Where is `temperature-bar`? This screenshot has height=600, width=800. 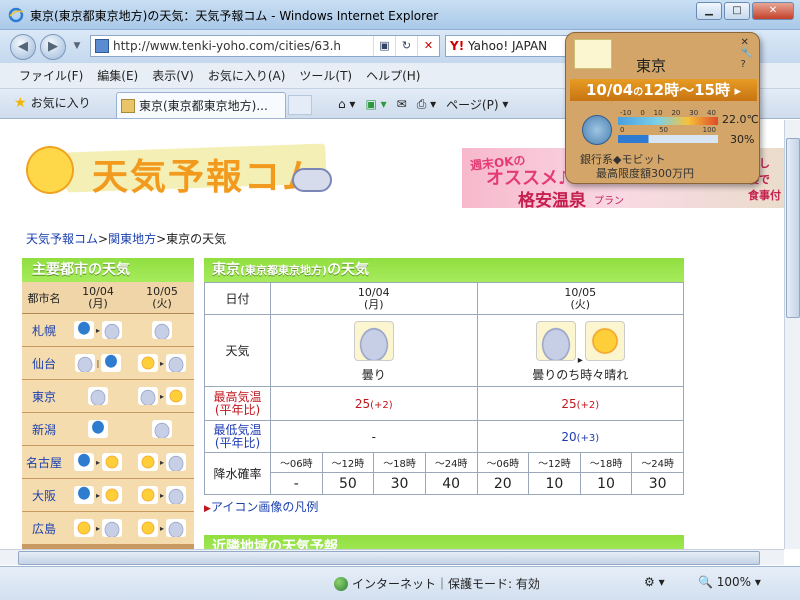 temperature-bar is located at coordinates (668, 121).